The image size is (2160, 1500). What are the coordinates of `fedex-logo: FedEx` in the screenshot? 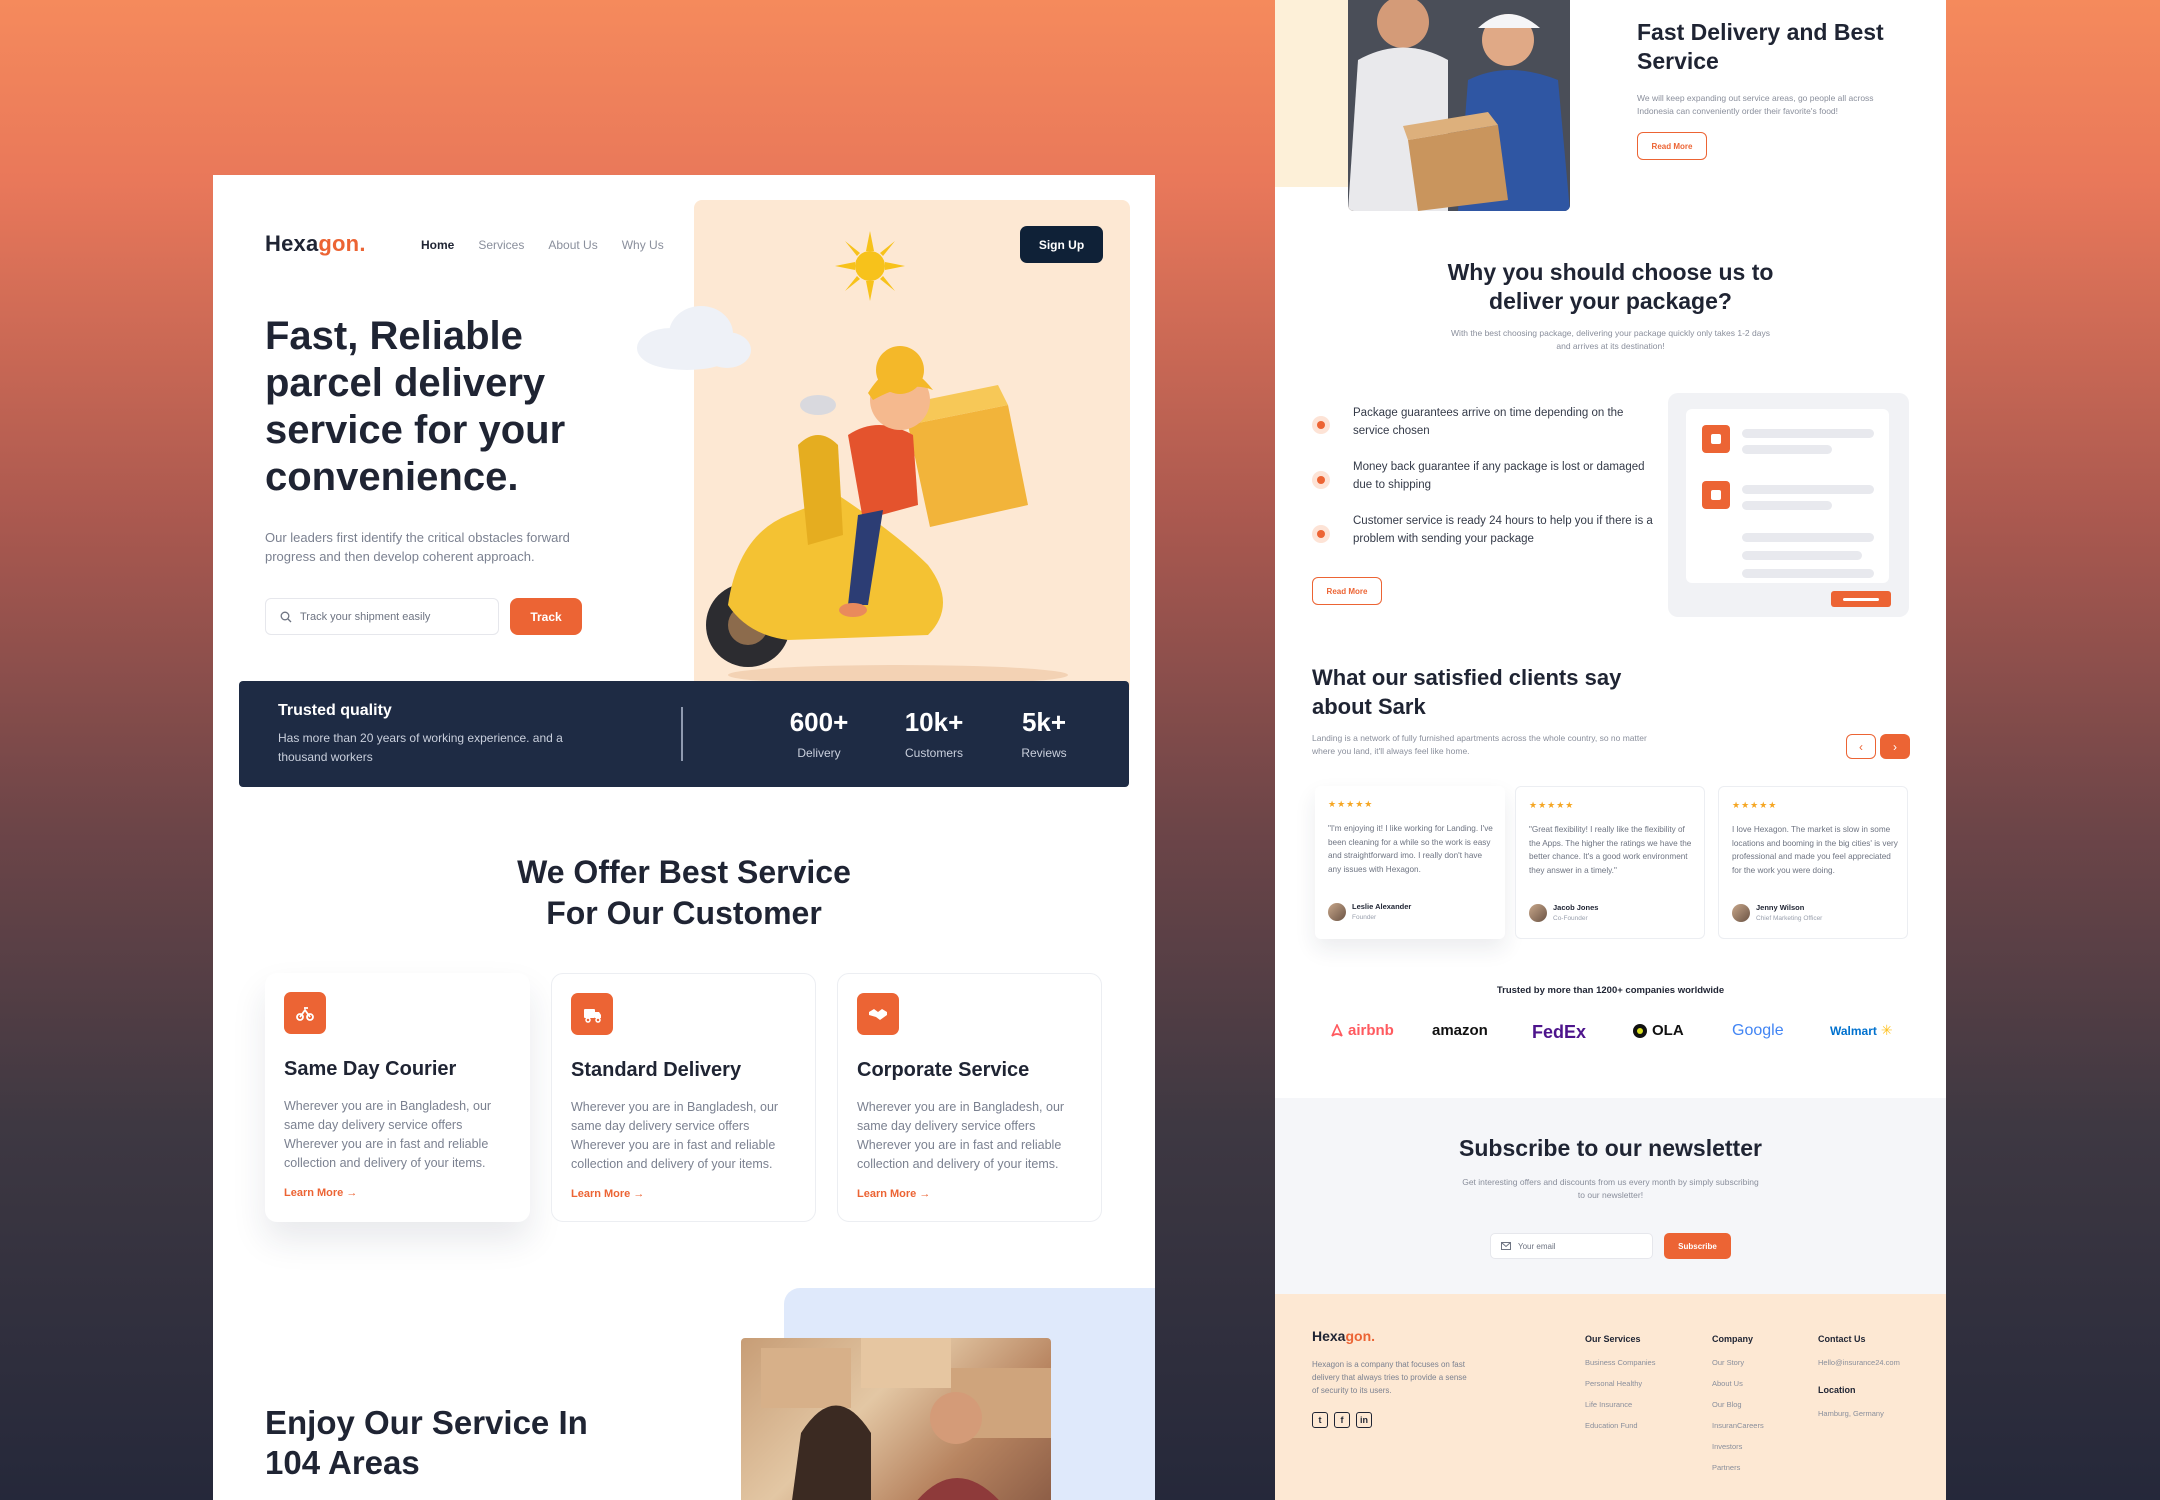 It's located at (1559, 1032).